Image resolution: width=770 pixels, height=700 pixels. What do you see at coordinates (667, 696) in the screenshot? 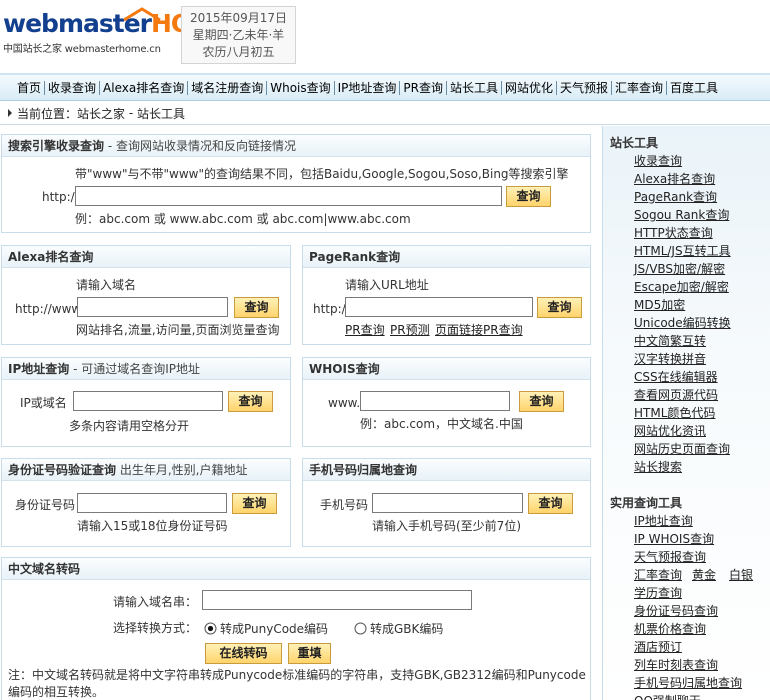
I see `sidebar-item: QQ强制聊天` at bounding box center [667, 696].